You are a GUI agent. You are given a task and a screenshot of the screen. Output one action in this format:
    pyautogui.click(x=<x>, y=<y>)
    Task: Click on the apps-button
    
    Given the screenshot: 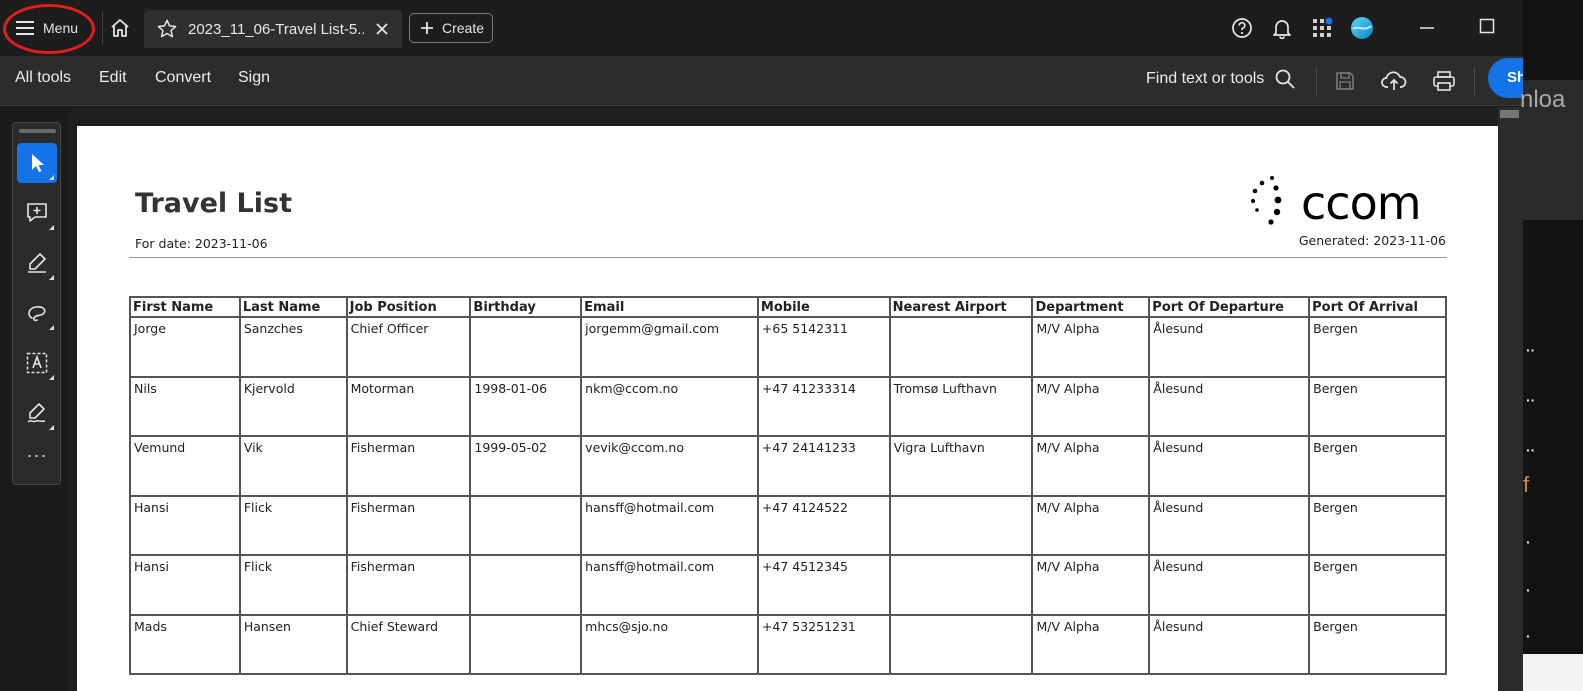 What is the action you would take?
    pyautogui.click(x=1322, y=28)
    